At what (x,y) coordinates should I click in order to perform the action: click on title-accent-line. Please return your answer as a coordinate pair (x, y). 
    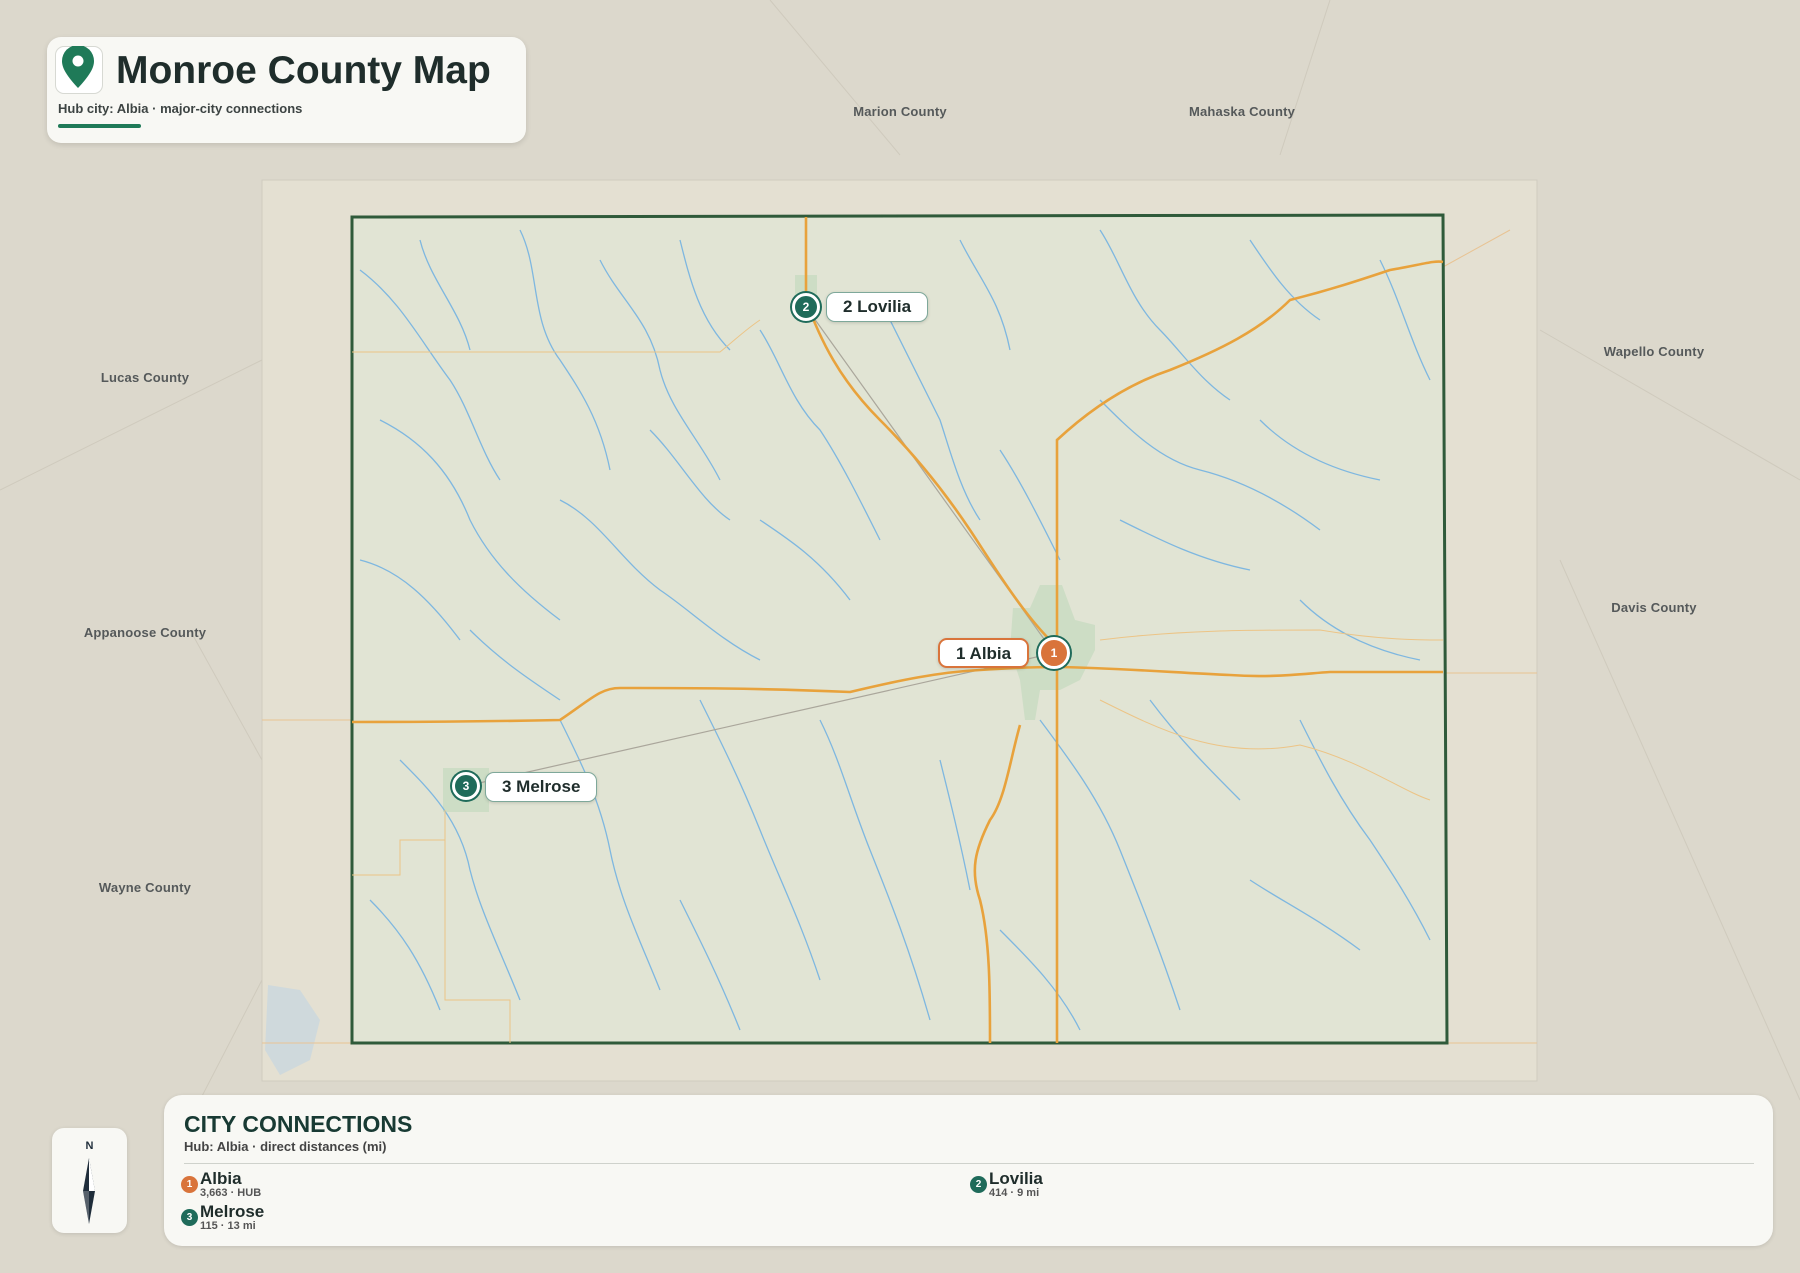
    Looking at the image, I should click on (99, 126).